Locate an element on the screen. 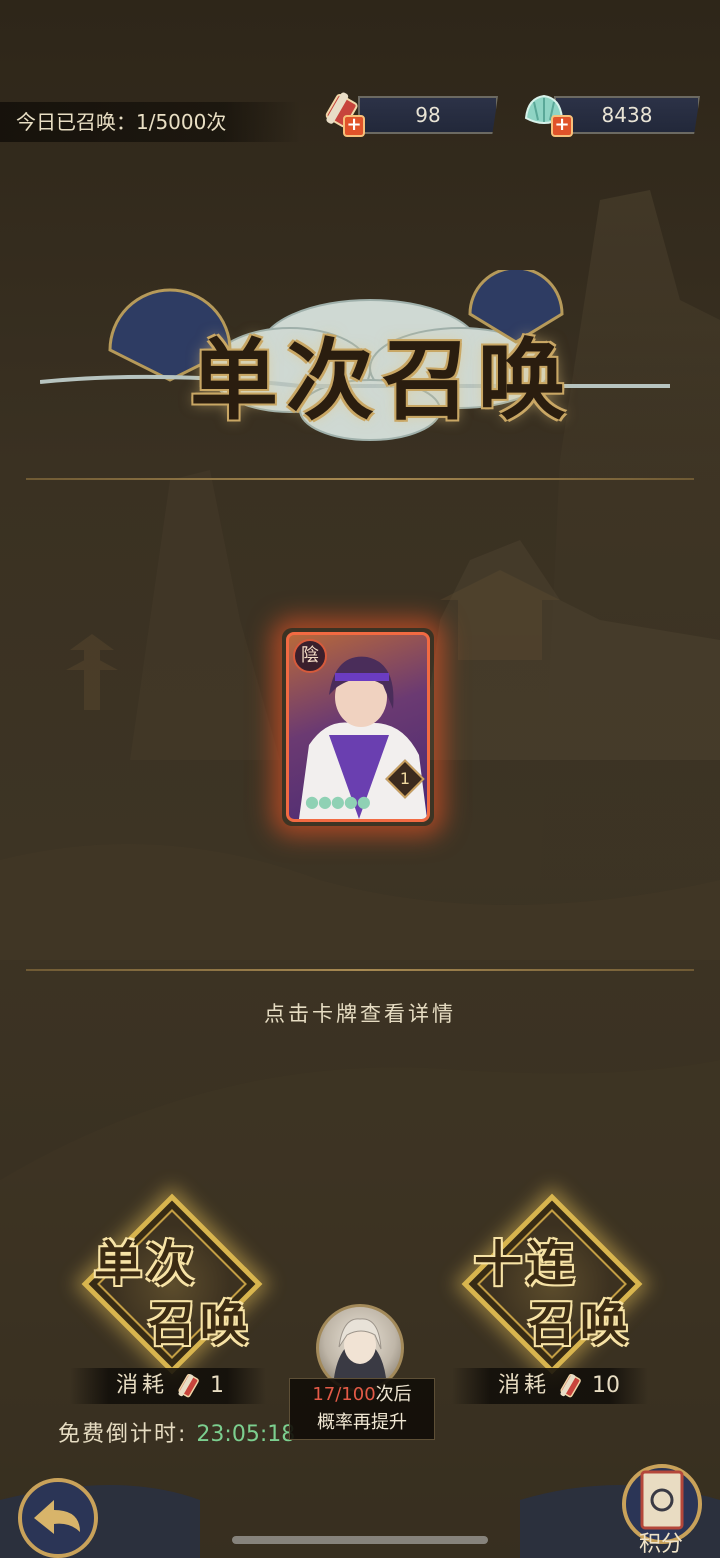 This screenshot has height=1558, width=720. cost-value: 10 is located at coordinates (606, 1385).